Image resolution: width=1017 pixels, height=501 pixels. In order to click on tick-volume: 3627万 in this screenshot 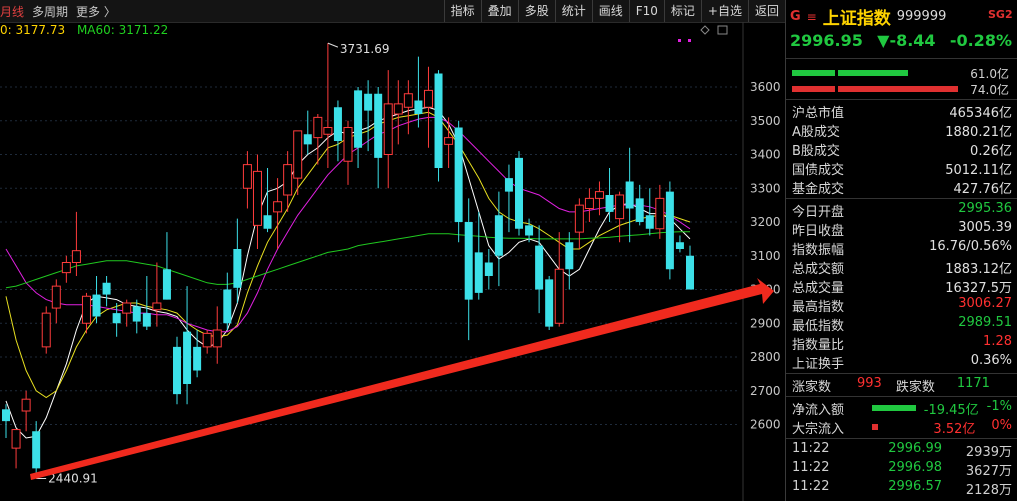, I will do `click(988, 471)`.